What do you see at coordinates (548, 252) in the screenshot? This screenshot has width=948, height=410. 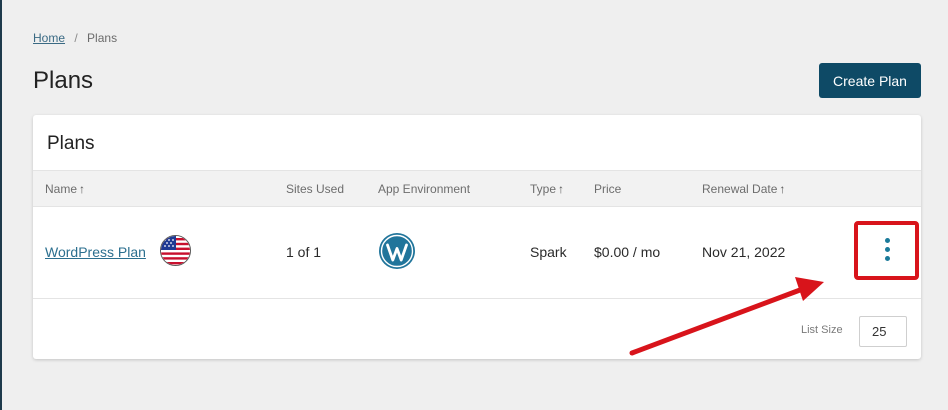 I see `plan-type-value: Spark` at bounding box center [548, 252].